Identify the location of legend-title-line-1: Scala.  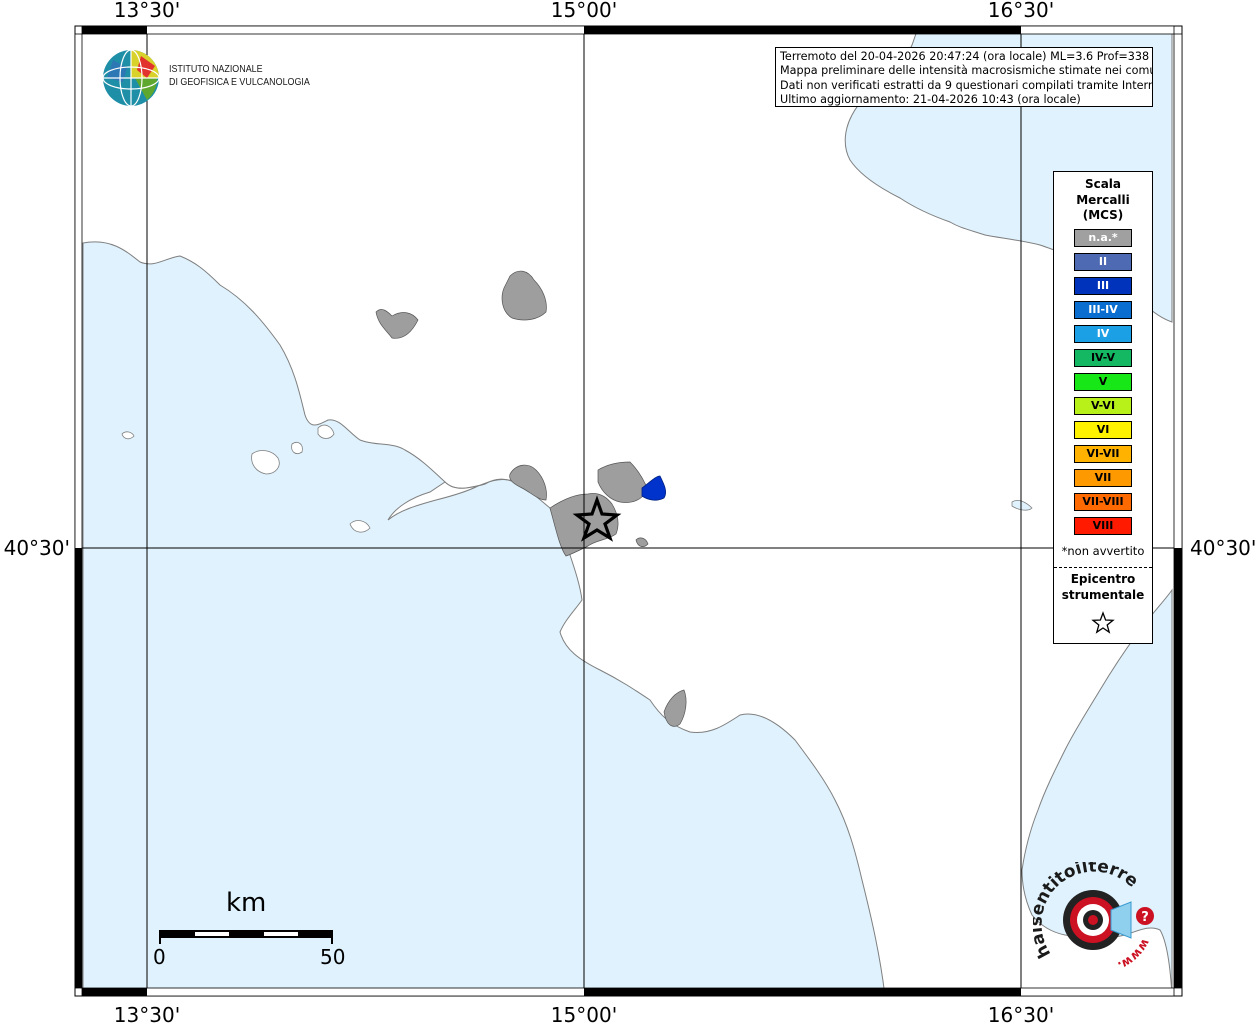
(1103, 184).